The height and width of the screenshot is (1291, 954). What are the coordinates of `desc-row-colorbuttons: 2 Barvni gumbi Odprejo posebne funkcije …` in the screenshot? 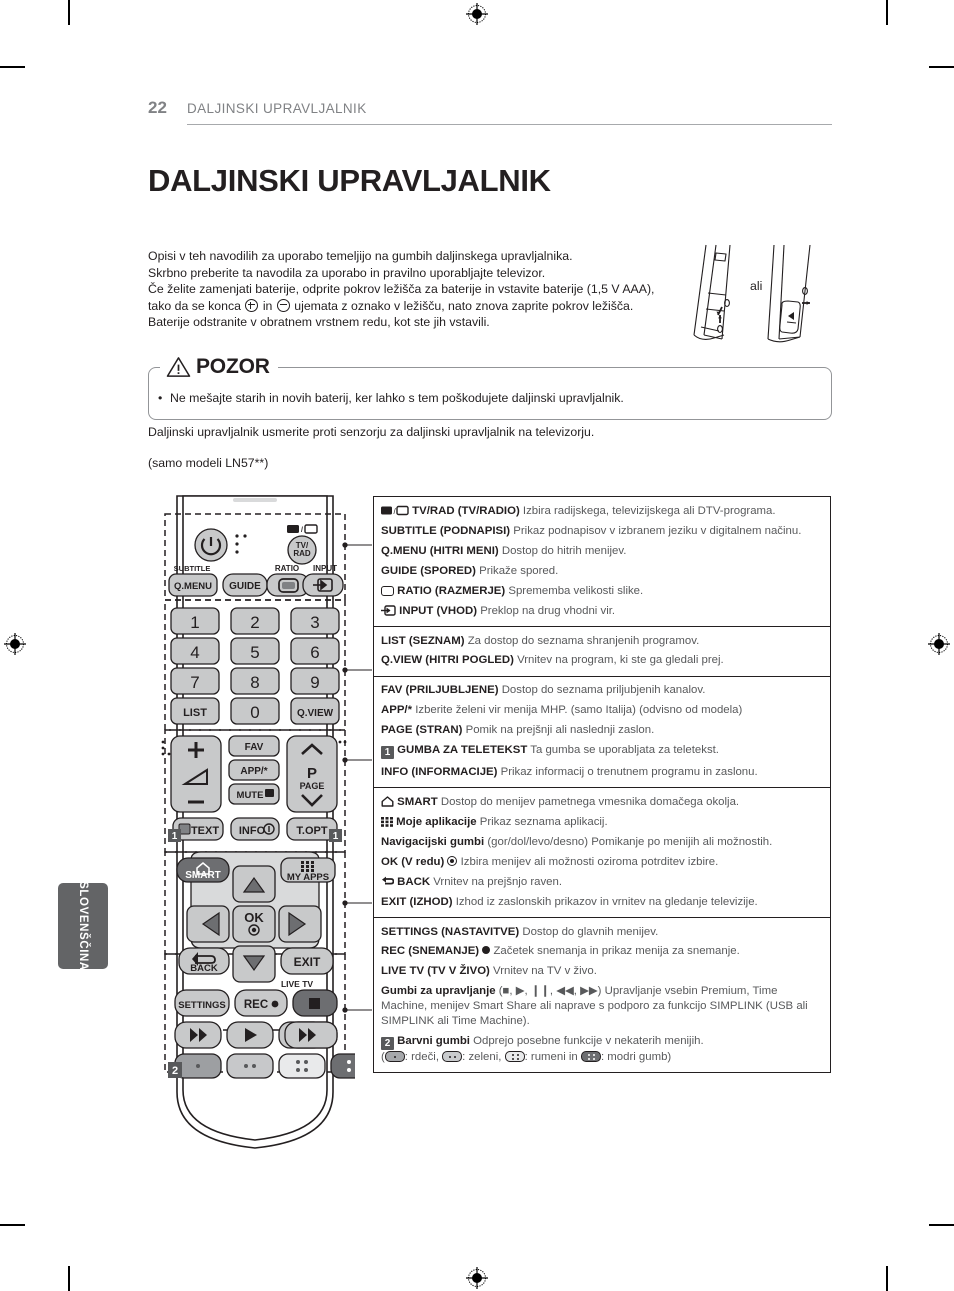 It's located at (602, 1049).